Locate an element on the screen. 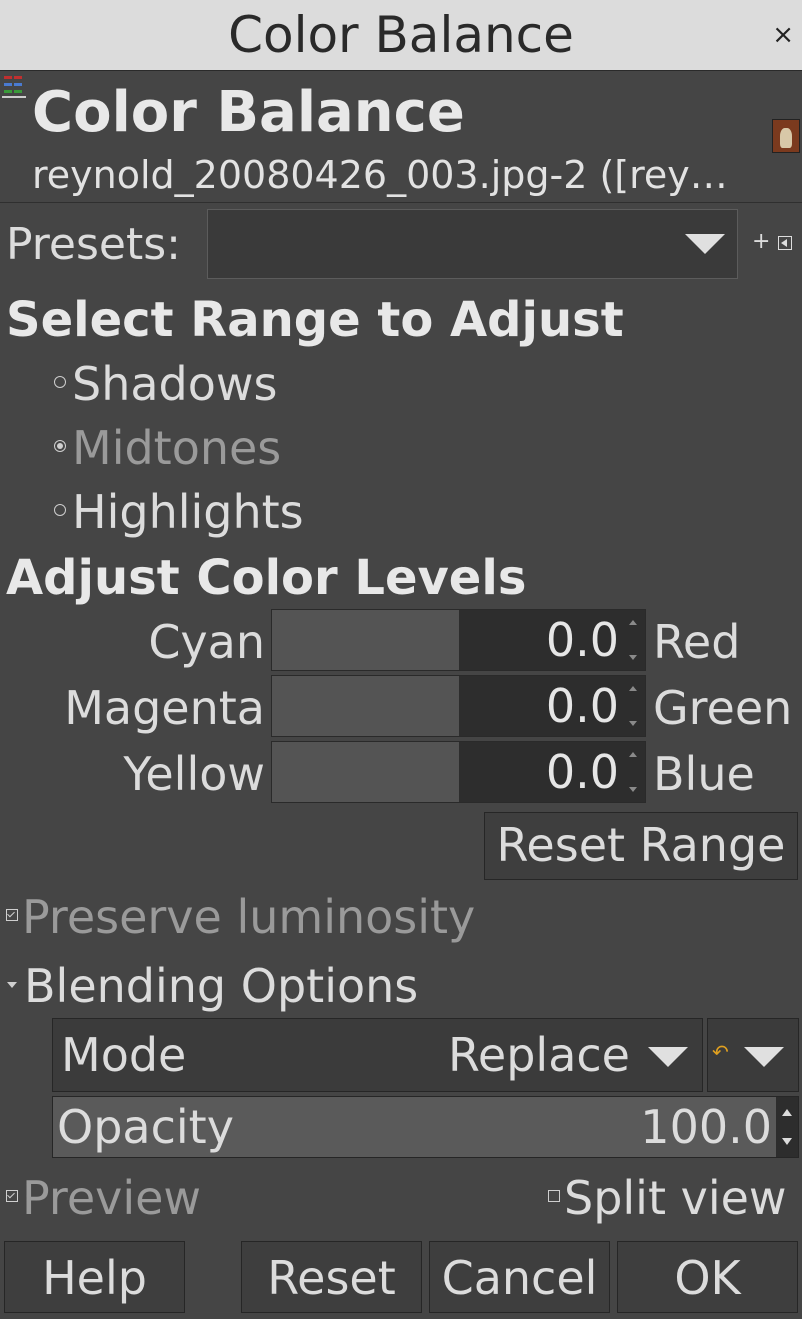 This screenshot has height=1319, width=802. radio-label: Shadows is located at coordinates (175, 384).